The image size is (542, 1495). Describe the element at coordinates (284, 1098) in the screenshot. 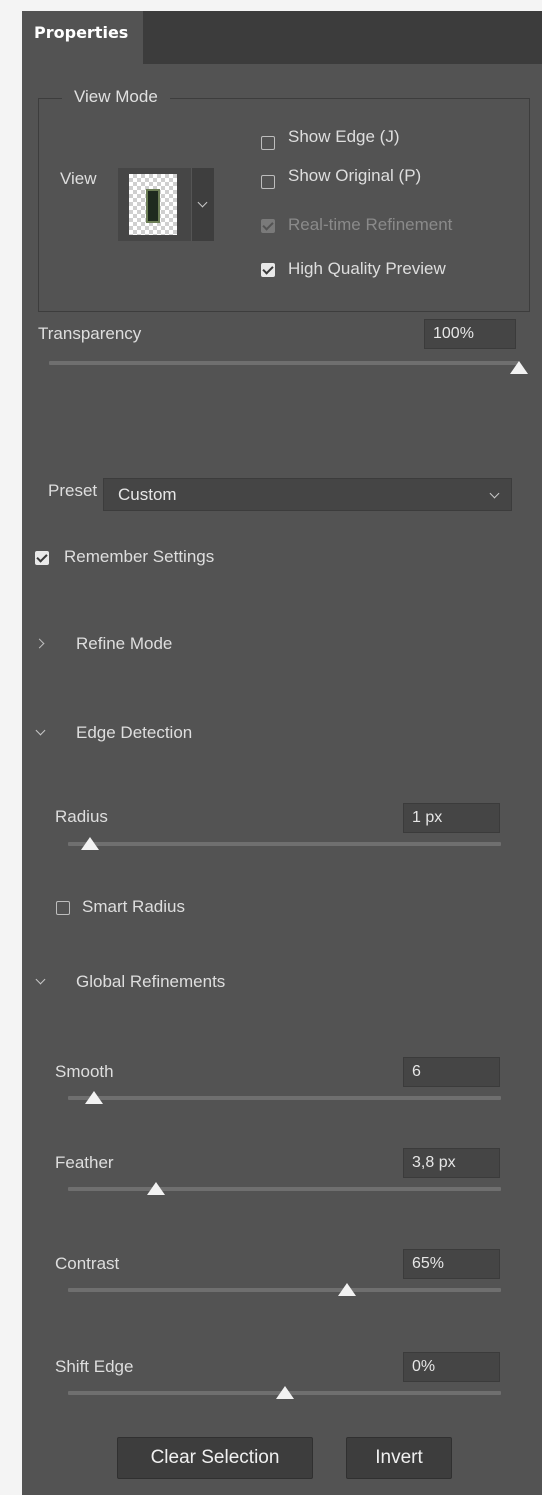

I see `smooth-slider-track` at that location.